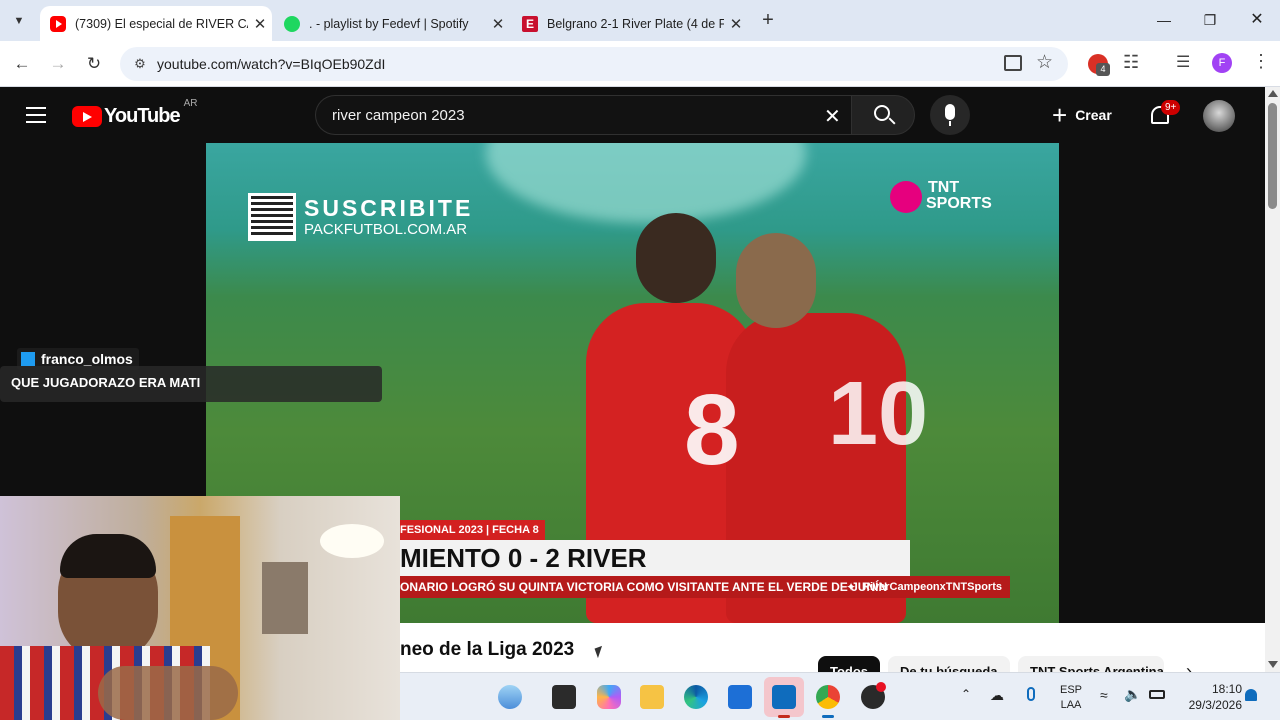  What do you see at coordinates (1222, 63) in the screenshot?
I see `profile-avatar: F` at bounding box center [1222, 63].